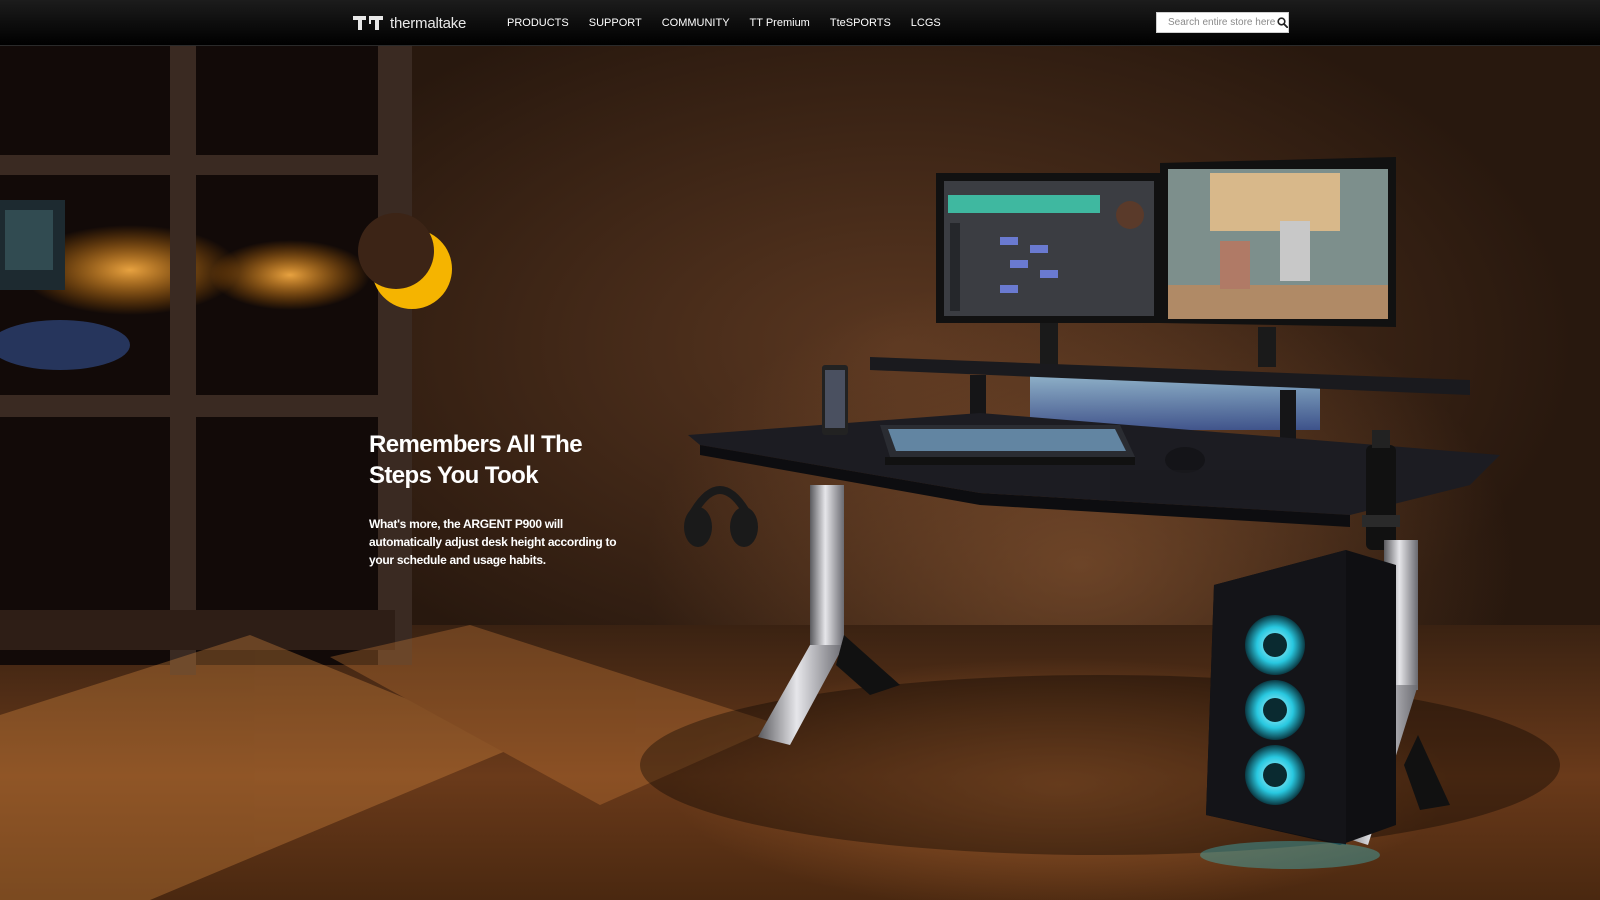  I want to click on nav-item-support: SUPPORT, so click(615, 23).